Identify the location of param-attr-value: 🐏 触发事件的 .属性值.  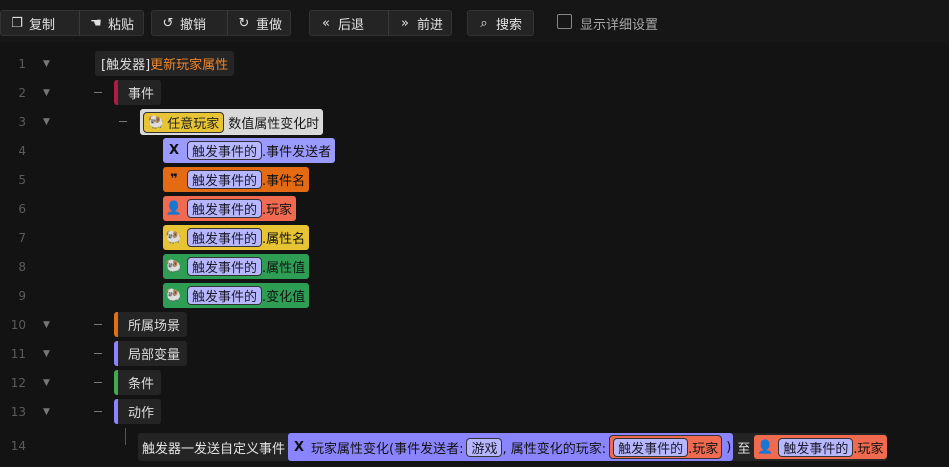
(236, 266).